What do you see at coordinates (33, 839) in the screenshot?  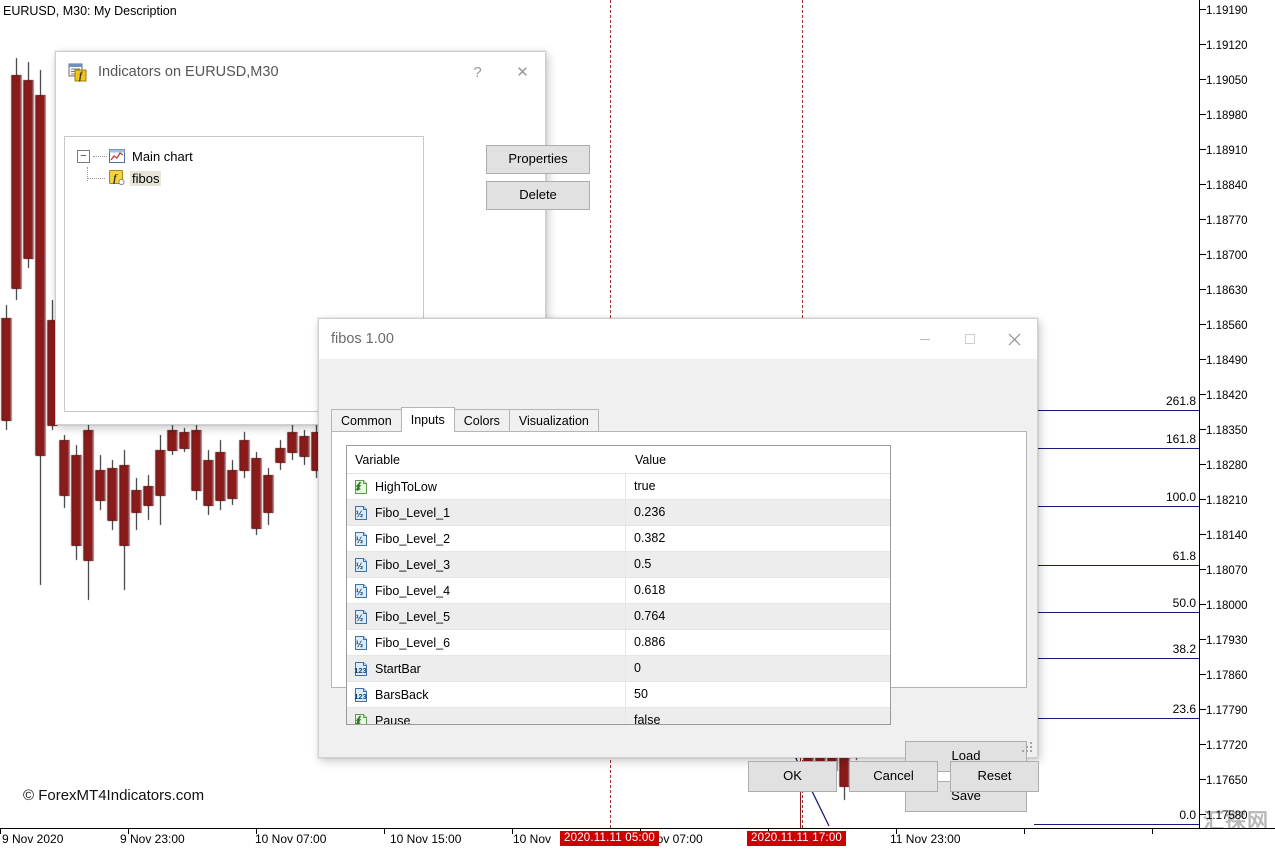 I see `time-axis-label: 9 Nov 2020` at bounding box center [33, 839].